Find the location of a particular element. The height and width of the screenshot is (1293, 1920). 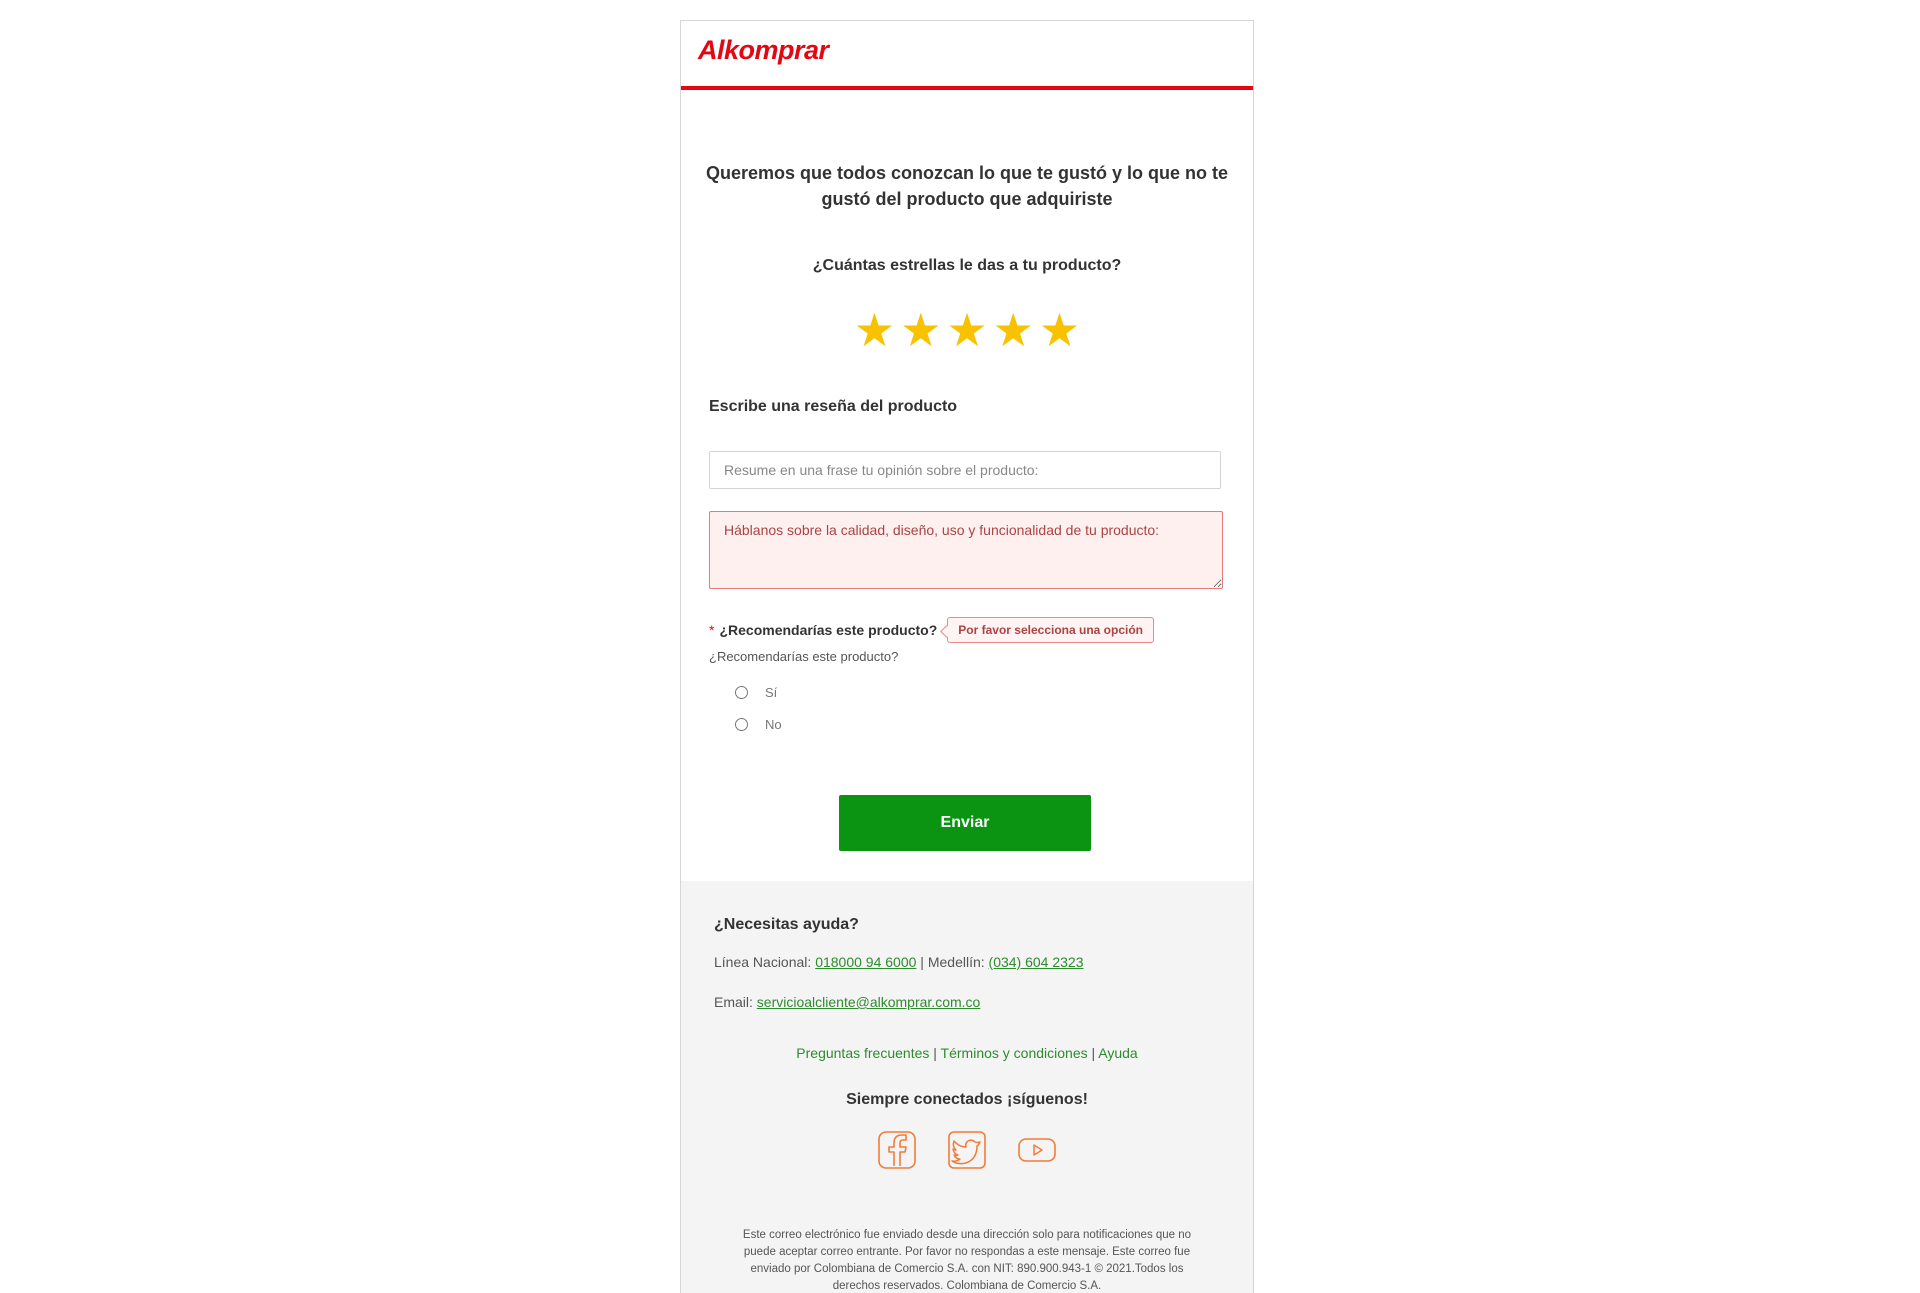

help-title: ¿Necesitas ayuda? is located at coordinates (786, 924).